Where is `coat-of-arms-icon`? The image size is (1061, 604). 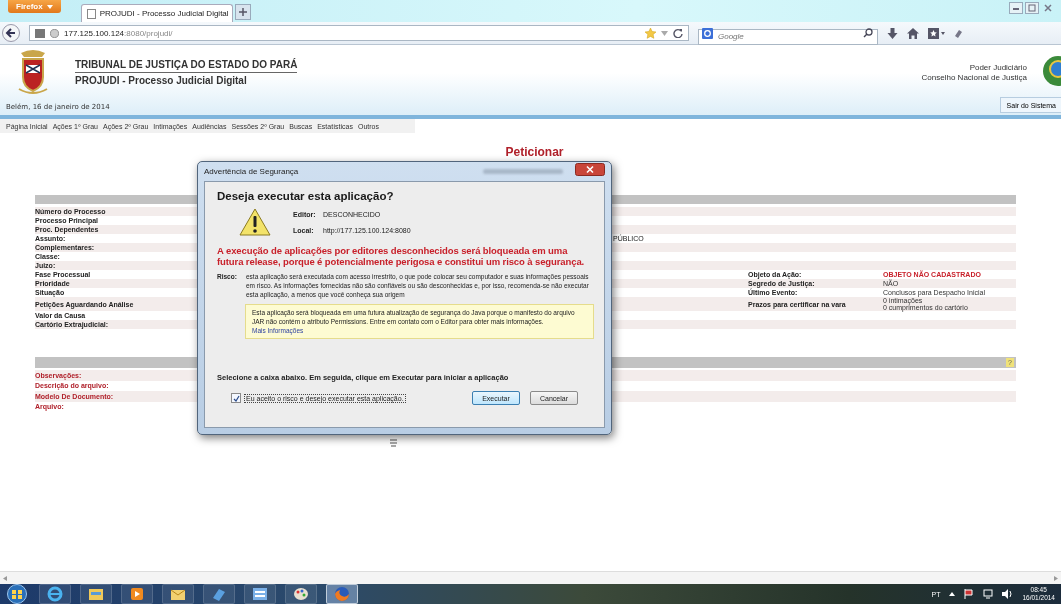 coat-of-arms-icon is located at coordinates (33, 72).